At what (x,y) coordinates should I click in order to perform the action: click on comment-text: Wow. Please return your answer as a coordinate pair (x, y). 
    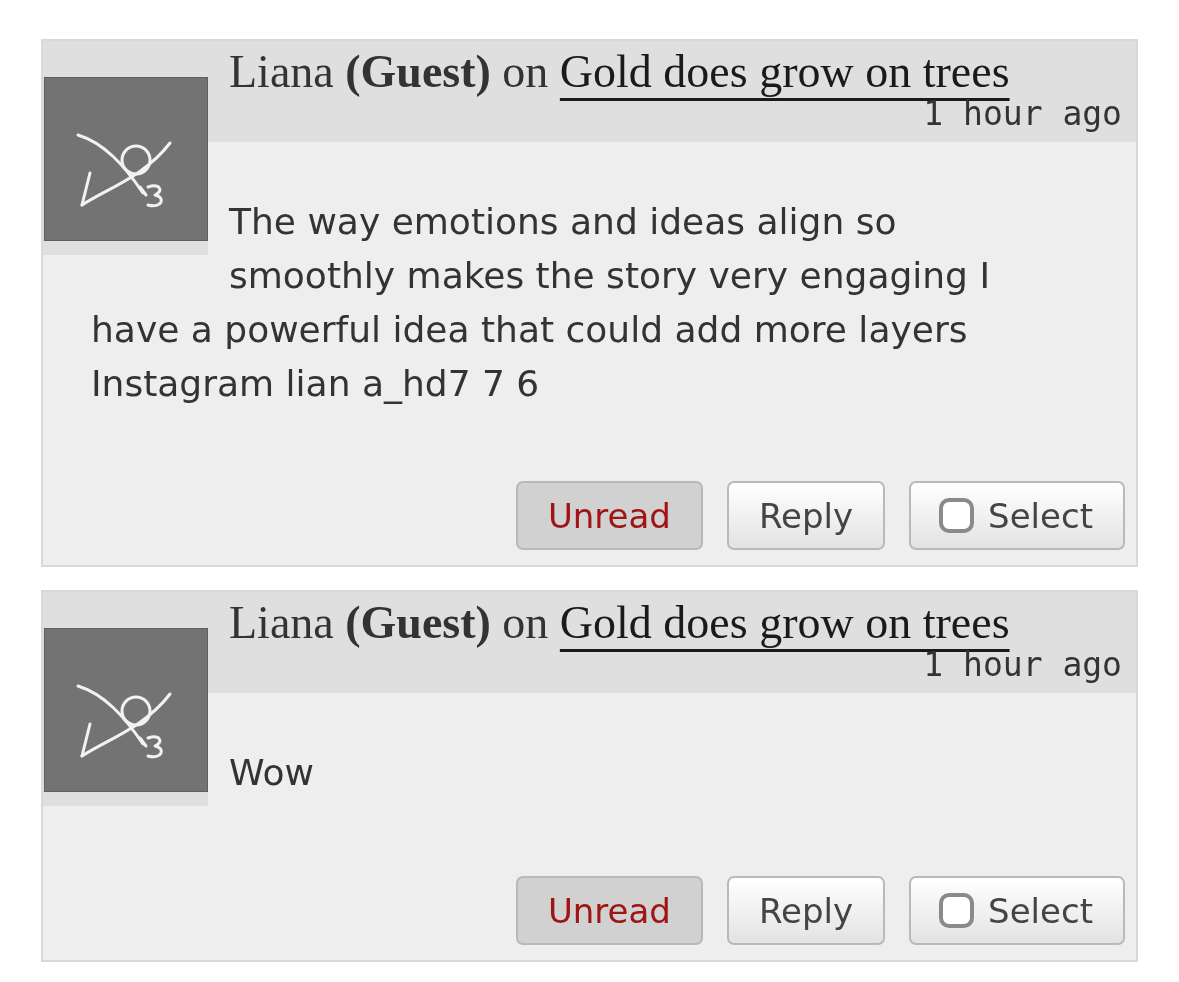
    Looking at the image, I should click on (271, 773).